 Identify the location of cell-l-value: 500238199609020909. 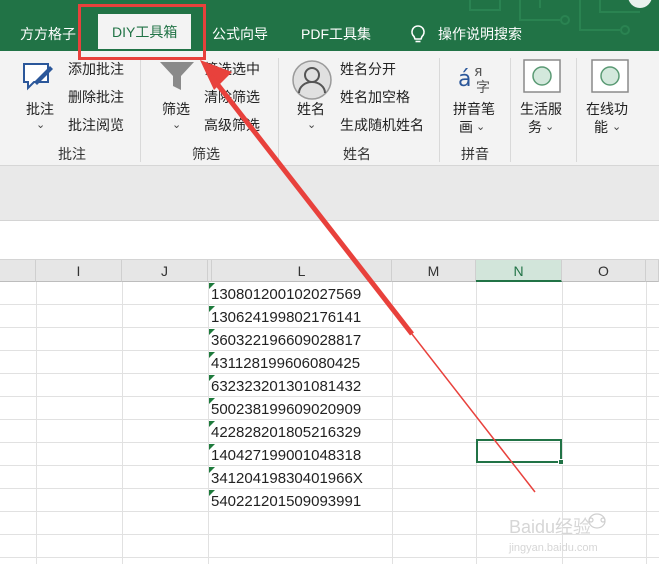
(300, 409).